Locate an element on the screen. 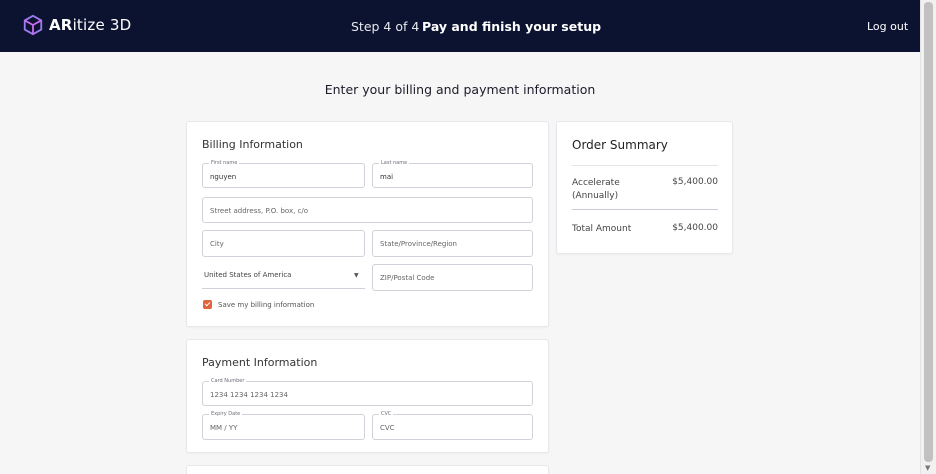 The height and width of the screenshot is (474, 936). state-placeholder: State/Province/Region is located at coordinates (418, 244).